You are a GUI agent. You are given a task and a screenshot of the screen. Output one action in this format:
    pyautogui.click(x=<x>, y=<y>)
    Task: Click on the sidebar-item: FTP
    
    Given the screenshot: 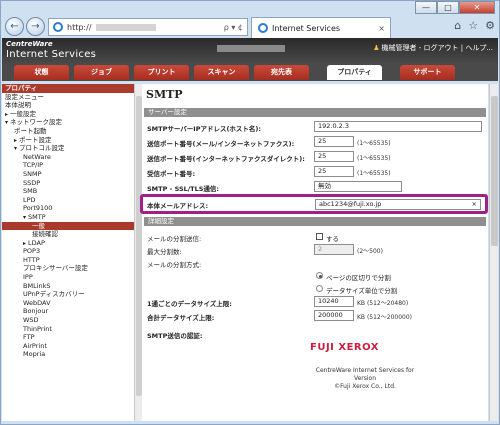 What is the action you would take?
    pyautogui.click(x=68, y=337)
    